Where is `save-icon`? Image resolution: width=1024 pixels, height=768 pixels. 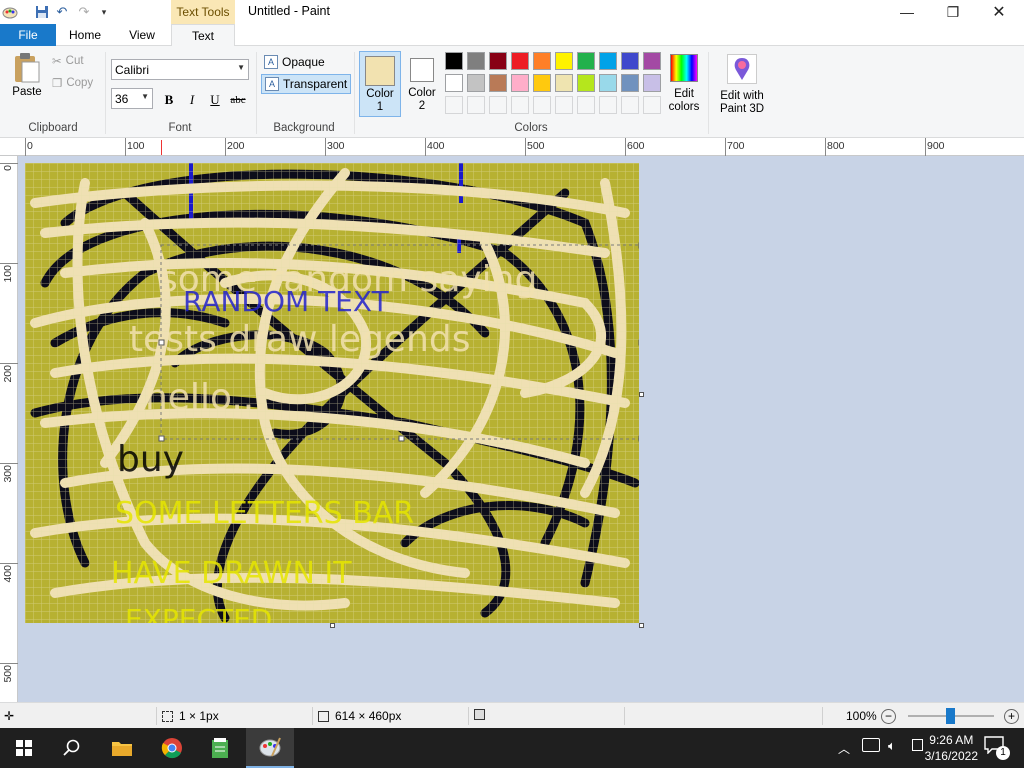
save-icon is located at coordinates (42, 12).